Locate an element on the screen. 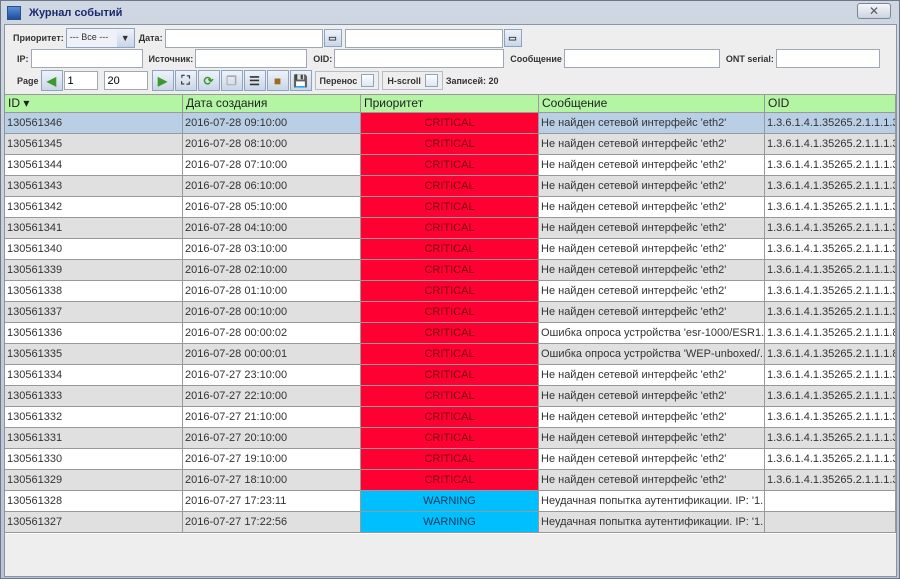 The image size is (900, 579). cell-created: 2016-07-28 03:10:00 is located at coordinates (272, 249).